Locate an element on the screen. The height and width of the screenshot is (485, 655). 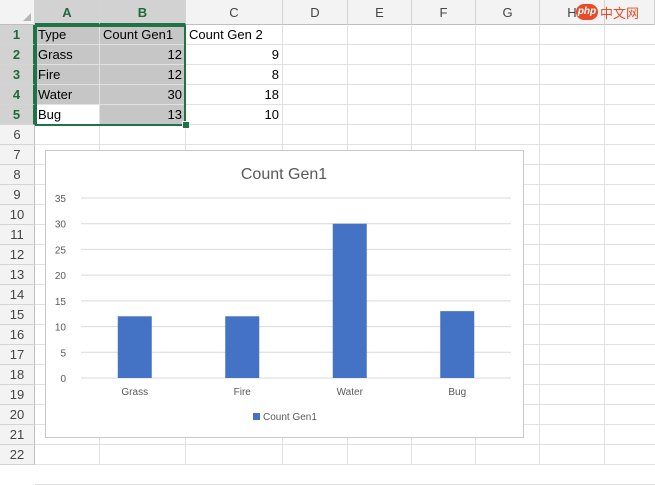
row-header-12: 12 is located at coordinates (17, 255).